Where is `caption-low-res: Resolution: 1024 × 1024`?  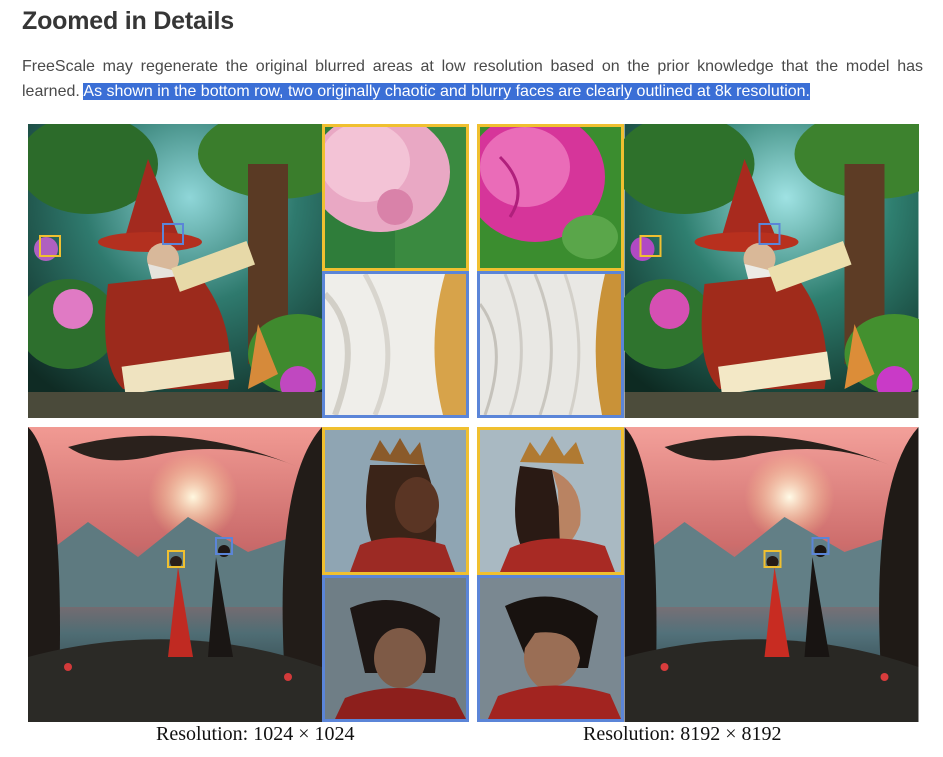
caption-low-res: Resolution: 1024 × 1024 is located at coordinates (255, 734).